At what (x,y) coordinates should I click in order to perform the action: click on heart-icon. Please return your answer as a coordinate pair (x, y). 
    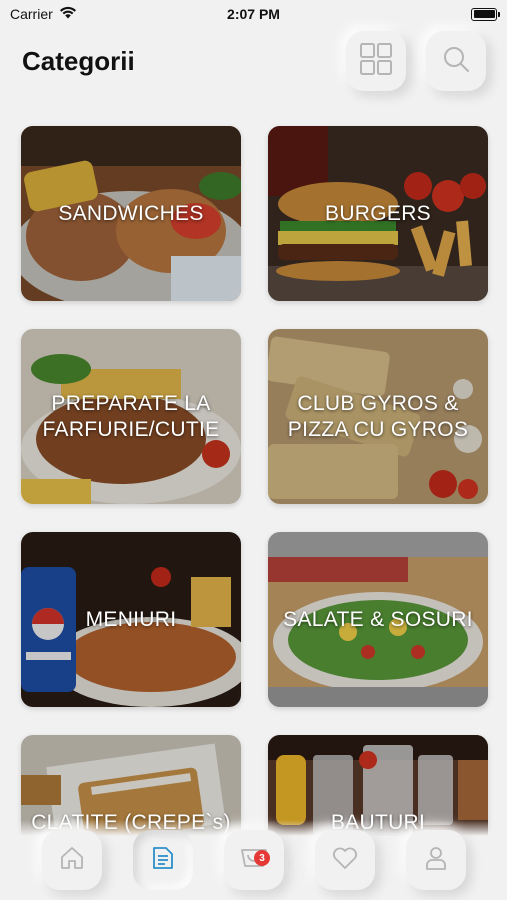
    Looking at the image, I should click on (345, 860).